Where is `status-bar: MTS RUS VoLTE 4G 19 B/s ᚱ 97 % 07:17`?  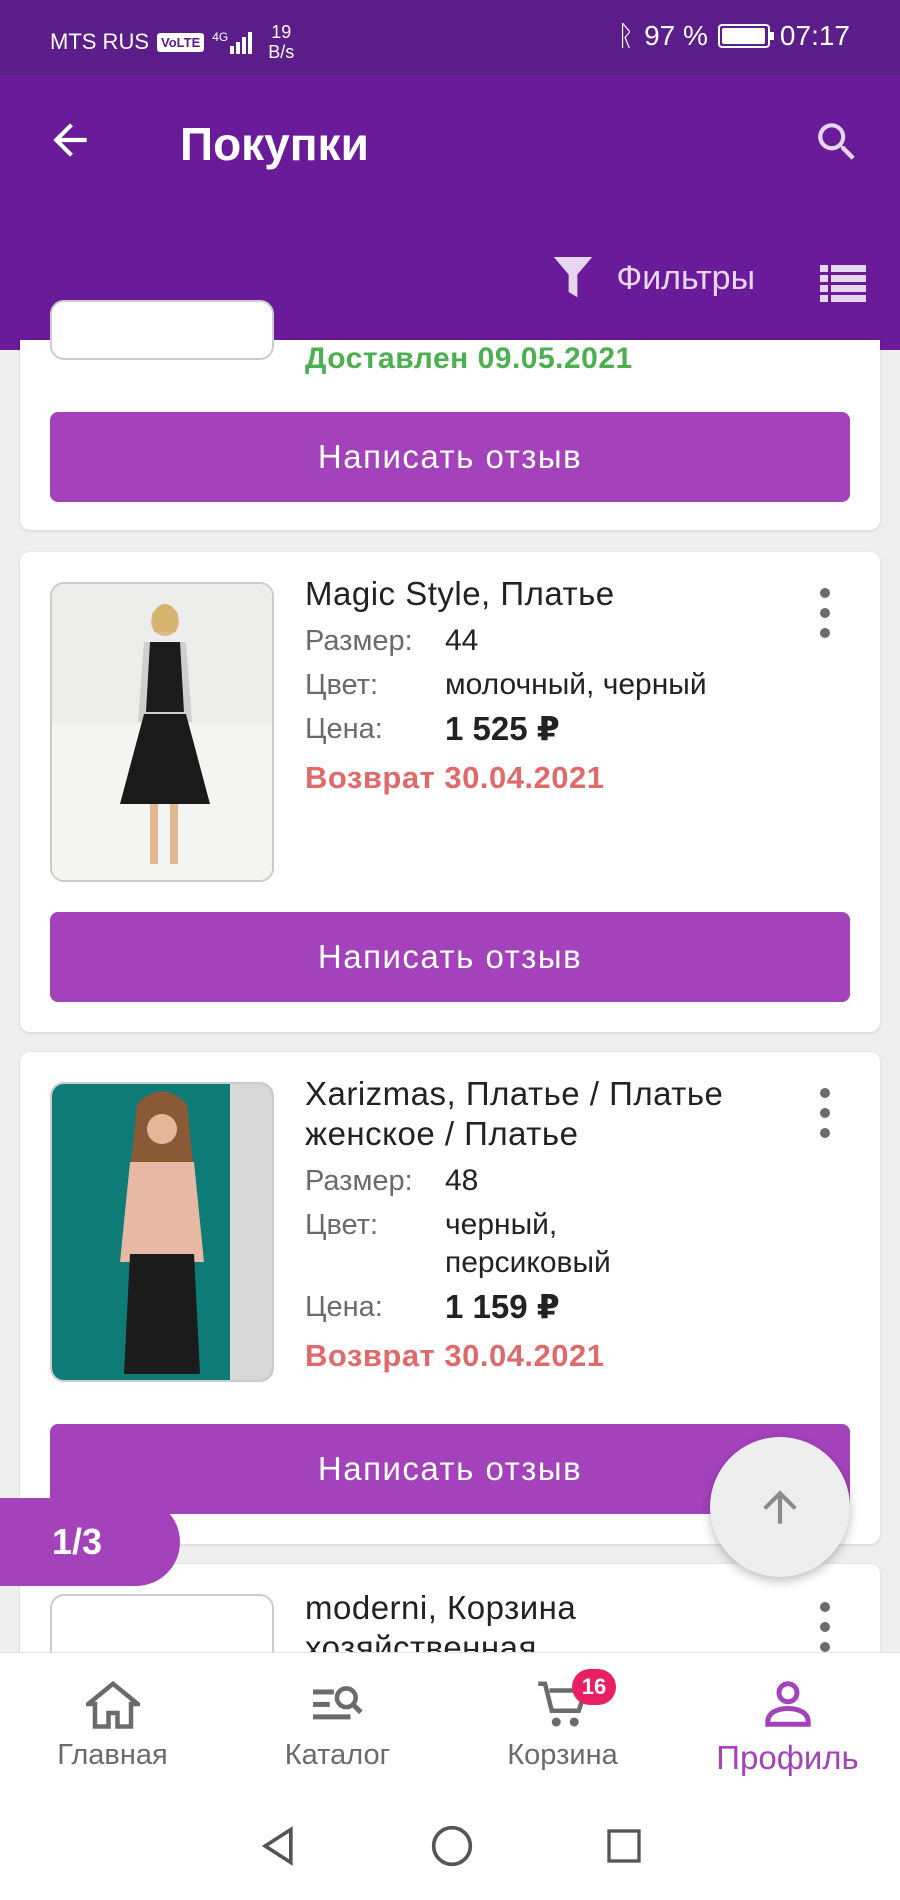 status-bar: MTS RUS VoLTE 4G 19 B/s ᚱ 97 % 07:17 is located at coordinates (450, 37).